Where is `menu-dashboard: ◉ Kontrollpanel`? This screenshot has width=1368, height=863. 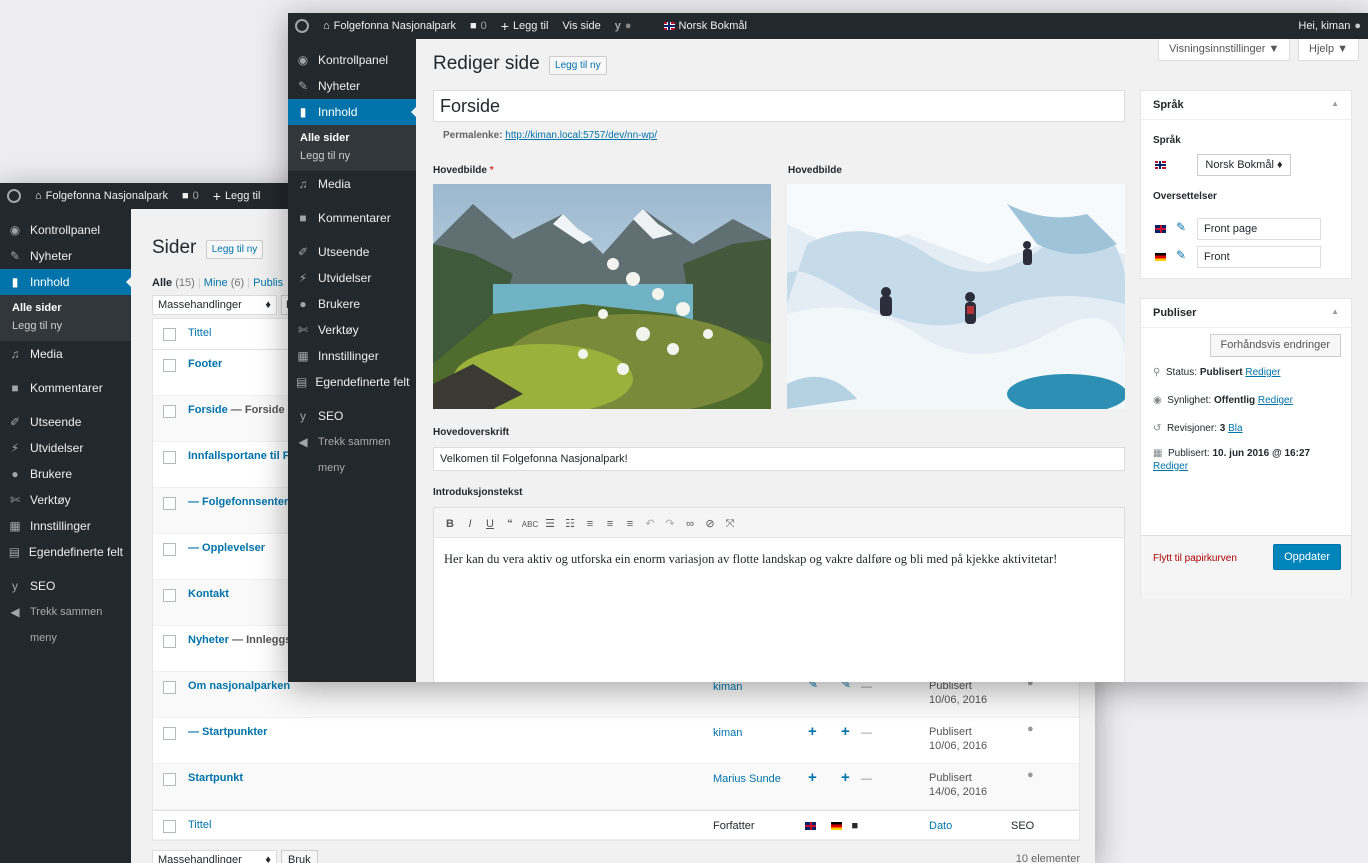 menu-dashboard: ◉ Kontrollpanel is located at coordinates (65, 230).